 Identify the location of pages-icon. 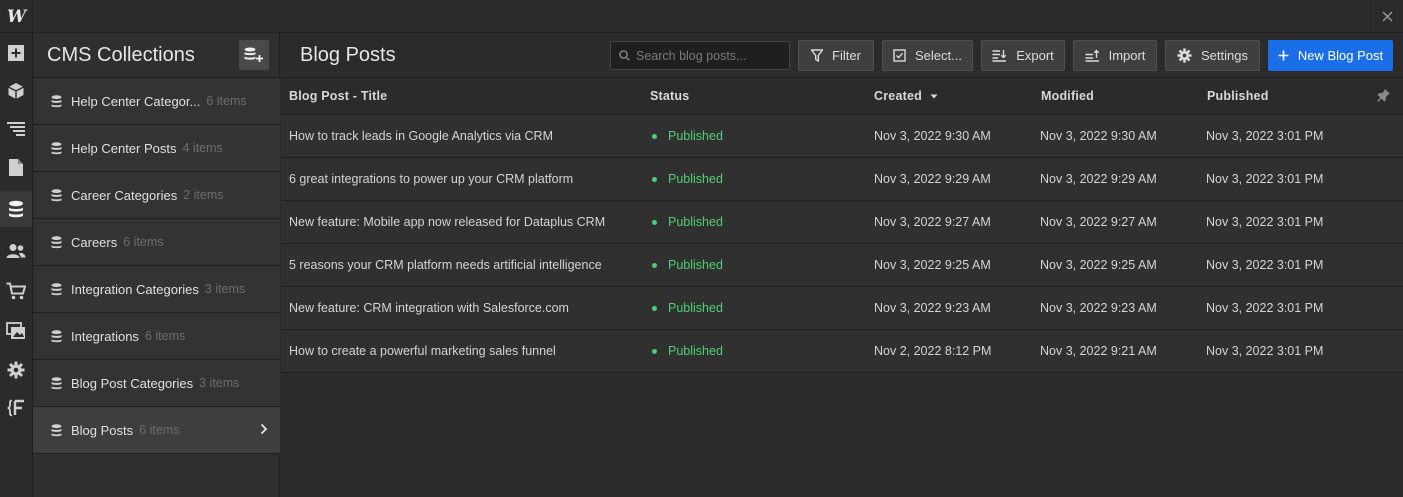
(16, 167).